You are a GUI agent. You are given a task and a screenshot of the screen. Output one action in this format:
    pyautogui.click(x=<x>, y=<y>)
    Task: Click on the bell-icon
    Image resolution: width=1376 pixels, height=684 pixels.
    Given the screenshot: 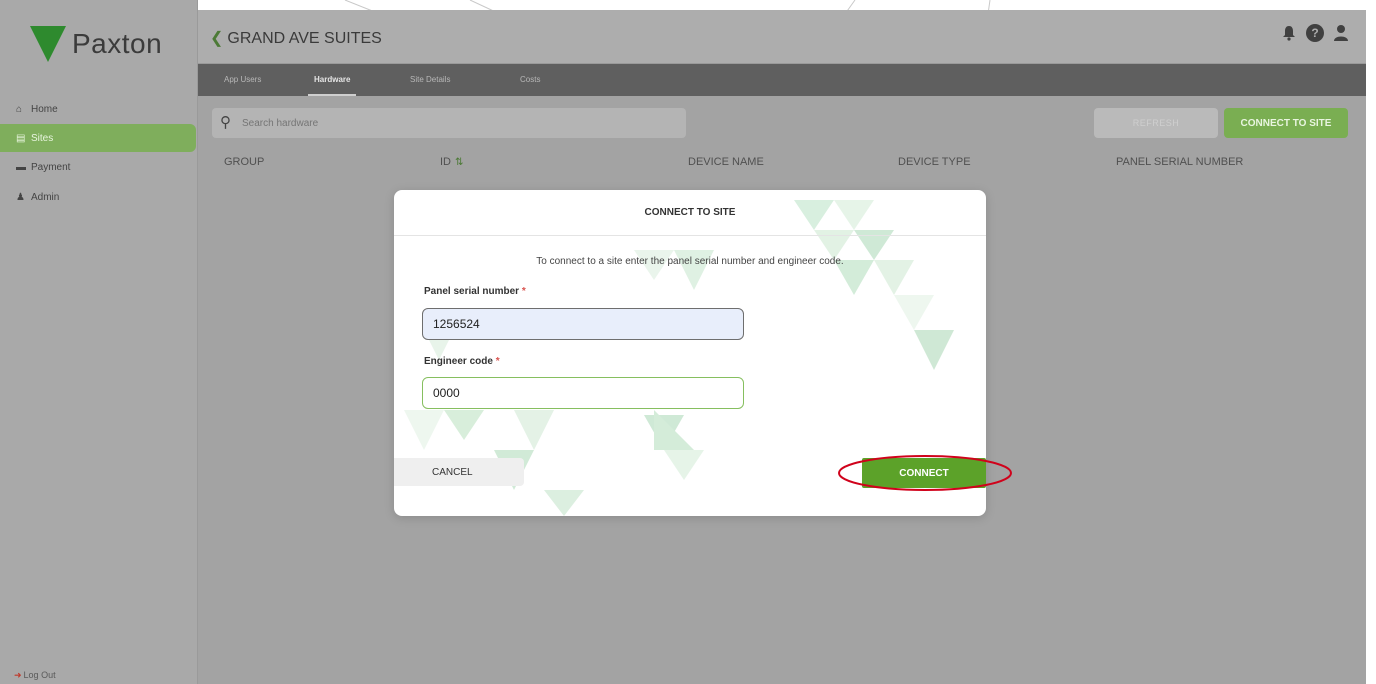 What is the action you would take?
    pyautogui.click(x=1289, y=33)
    